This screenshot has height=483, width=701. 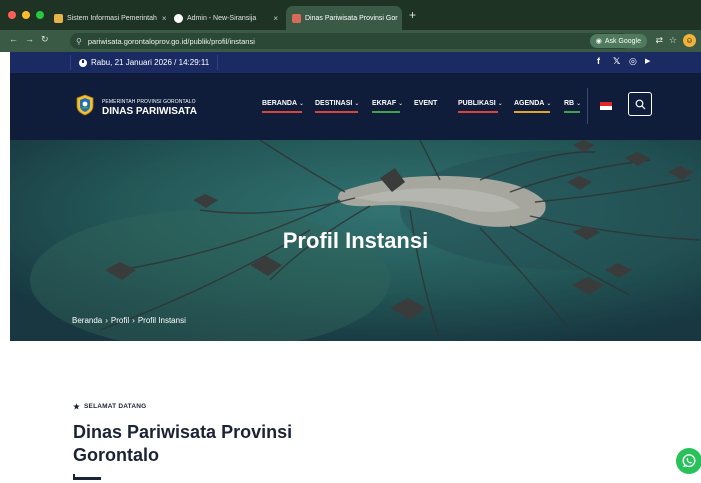 I want to click on whatsapp-icon, so click(x=689, y=461).